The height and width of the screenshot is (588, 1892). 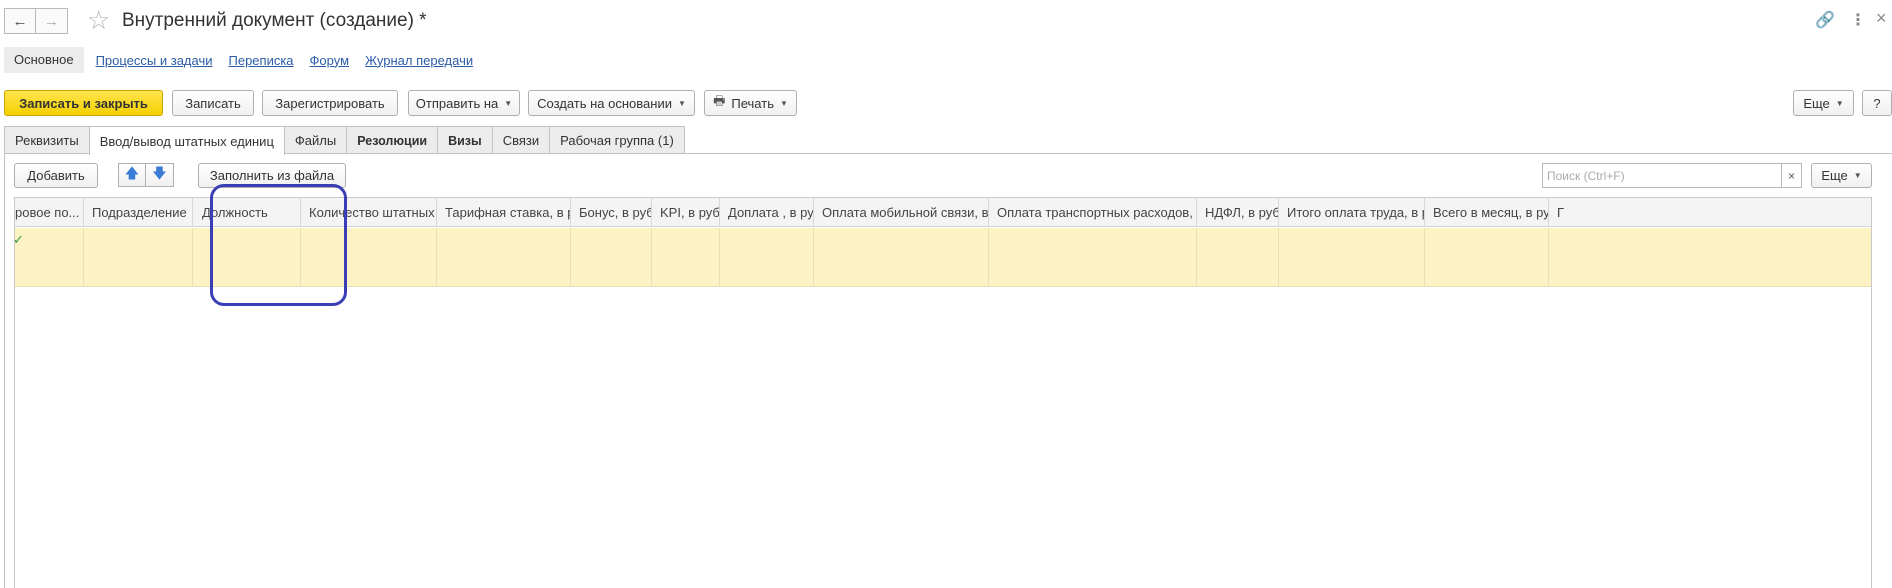 I want to click on forward-button: →, so click(x=52, y=21).